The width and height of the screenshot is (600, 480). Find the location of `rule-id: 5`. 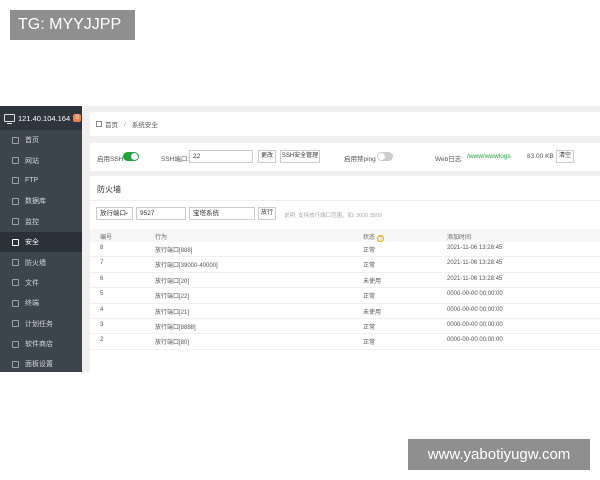

rule-id: 5 is located at coordinates (102, 294).